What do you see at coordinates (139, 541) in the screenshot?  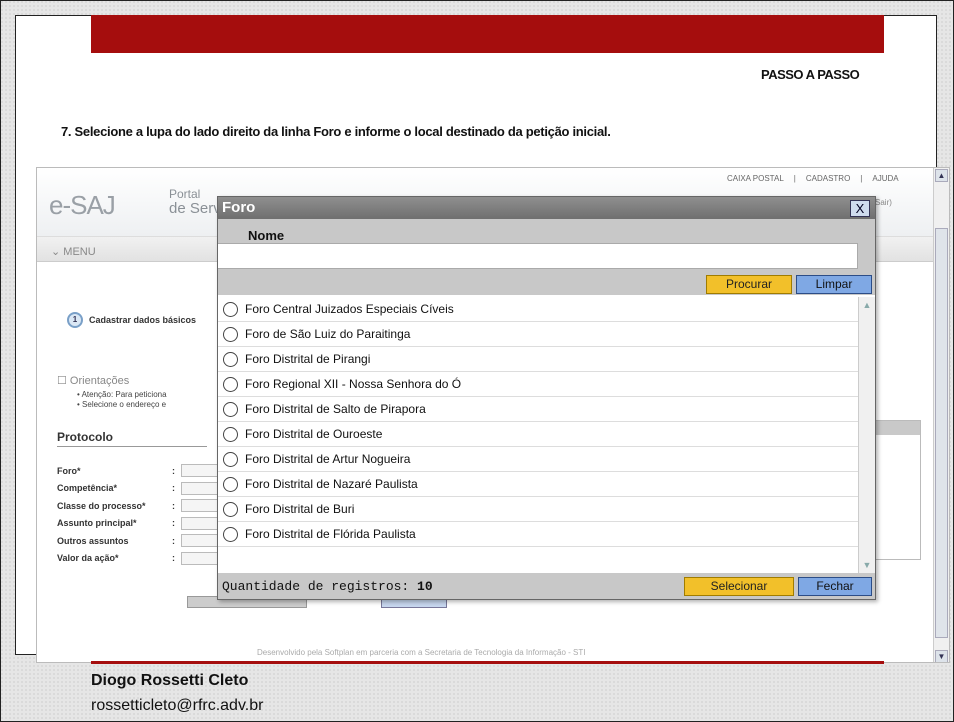 I see `form-row: Outros assuntos:` at bounding box center [139, 541].